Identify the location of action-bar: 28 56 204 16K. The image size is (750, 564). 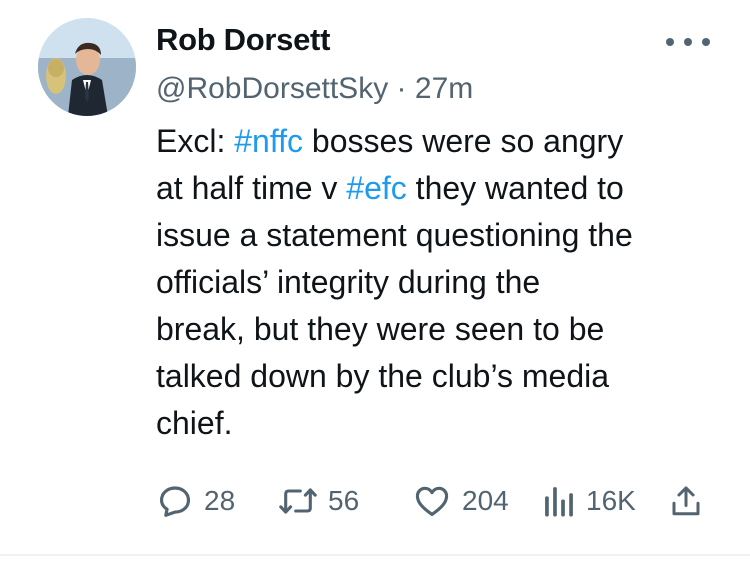
(436, 501).